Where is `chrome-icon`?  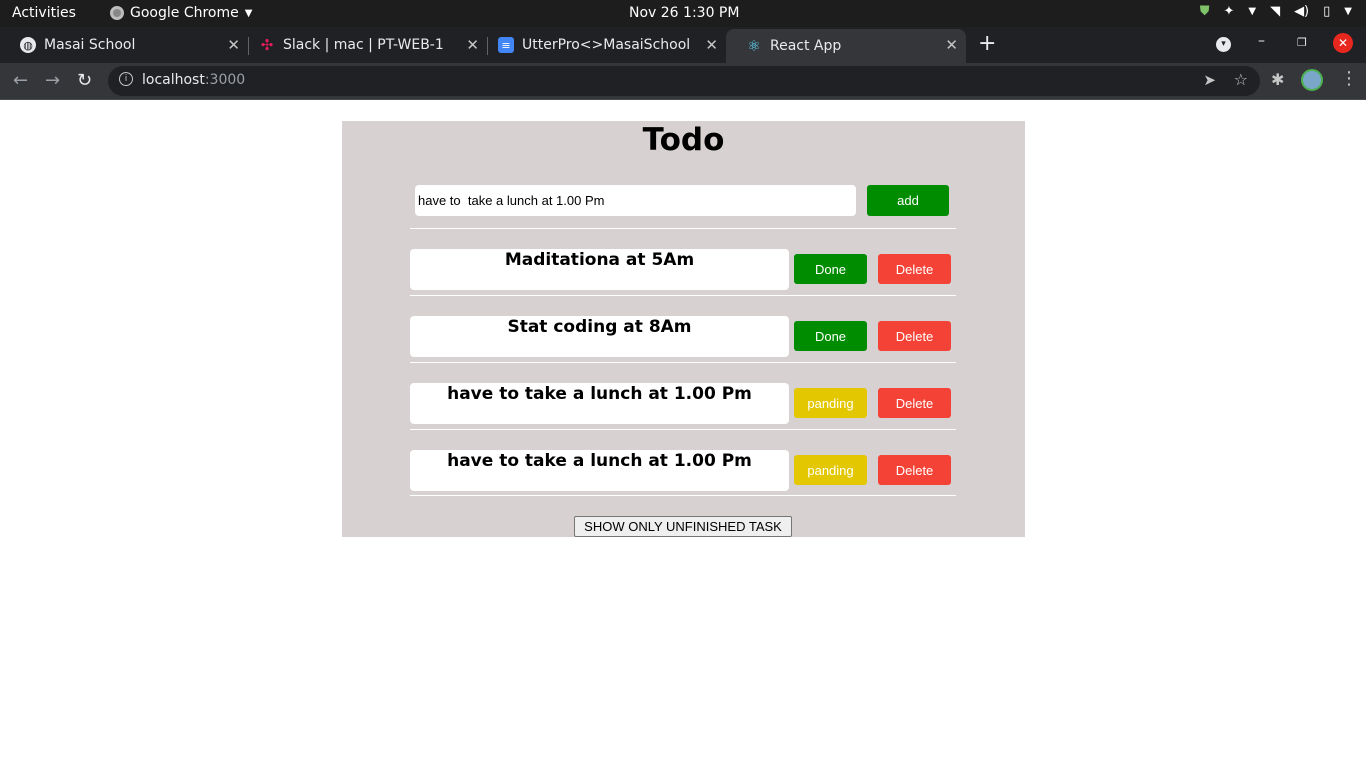 chrome-icon is located at coordinates (117, 13).